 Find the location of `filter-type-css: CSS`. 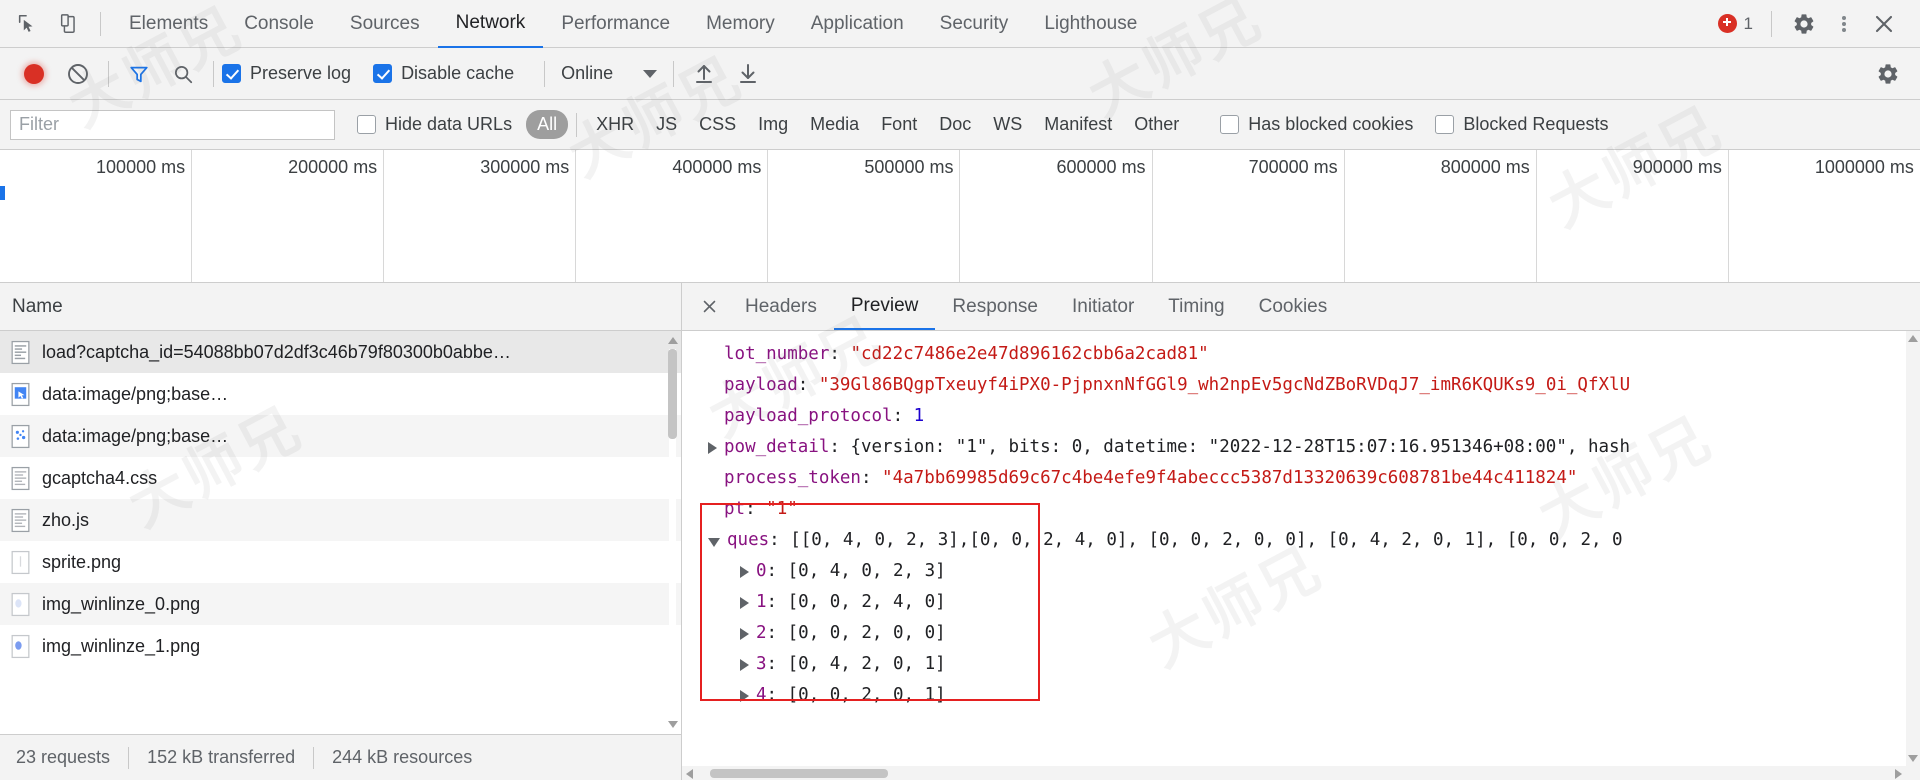

filter-type-css: CSS is located at coordinates (717, 124).